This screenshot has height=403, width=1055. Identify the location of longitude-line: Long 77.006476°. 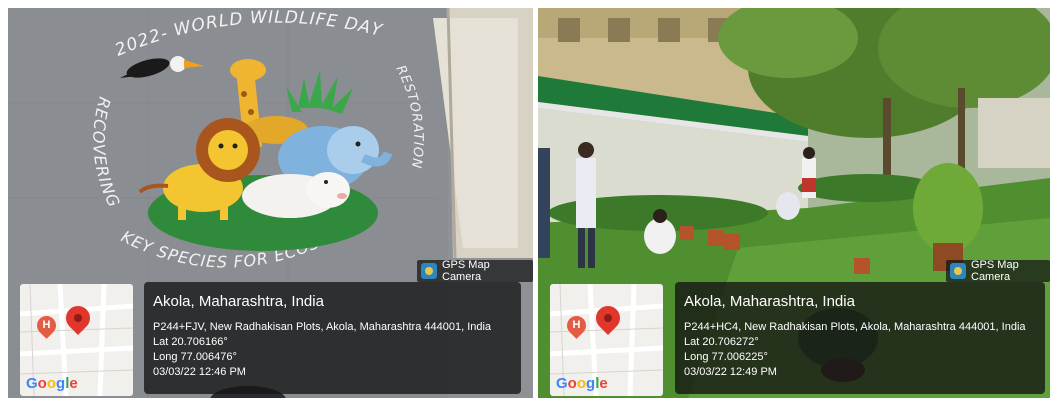
(195, 357).